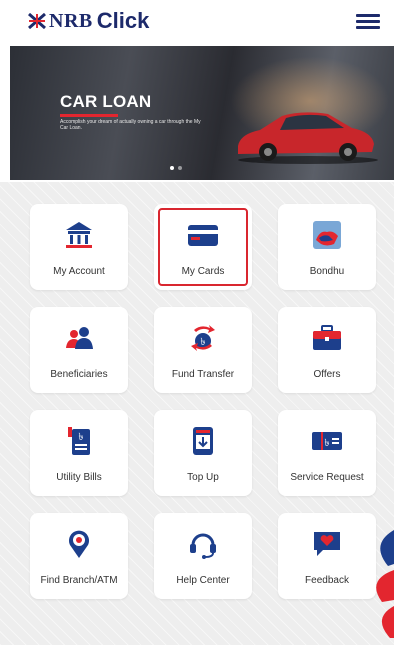 The height and width of the screenshot is (645, 394). I want to click on tile-label: Service Request, so click(327, 477).